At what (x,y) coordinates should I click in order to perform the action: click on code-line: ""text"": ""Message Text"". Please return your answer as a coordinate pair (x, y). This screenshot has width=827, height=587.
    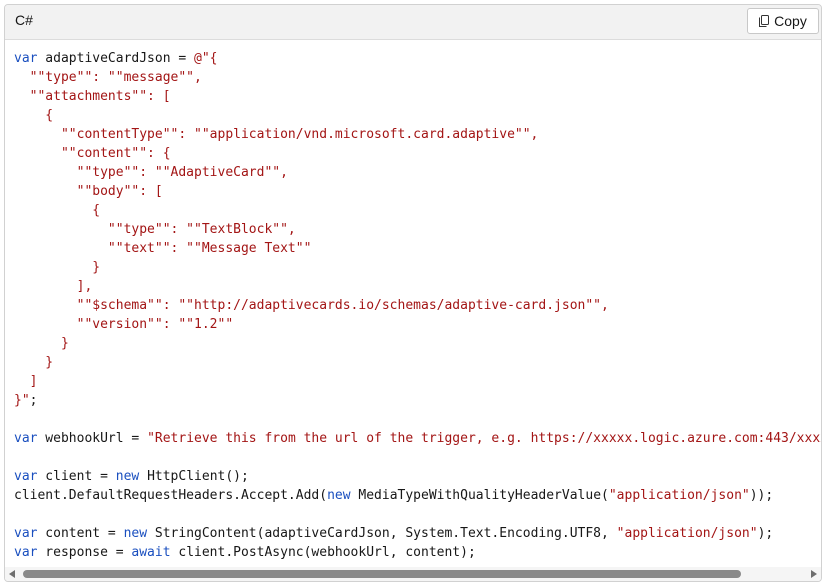
    Looking at the image, I should click on (417, 248).